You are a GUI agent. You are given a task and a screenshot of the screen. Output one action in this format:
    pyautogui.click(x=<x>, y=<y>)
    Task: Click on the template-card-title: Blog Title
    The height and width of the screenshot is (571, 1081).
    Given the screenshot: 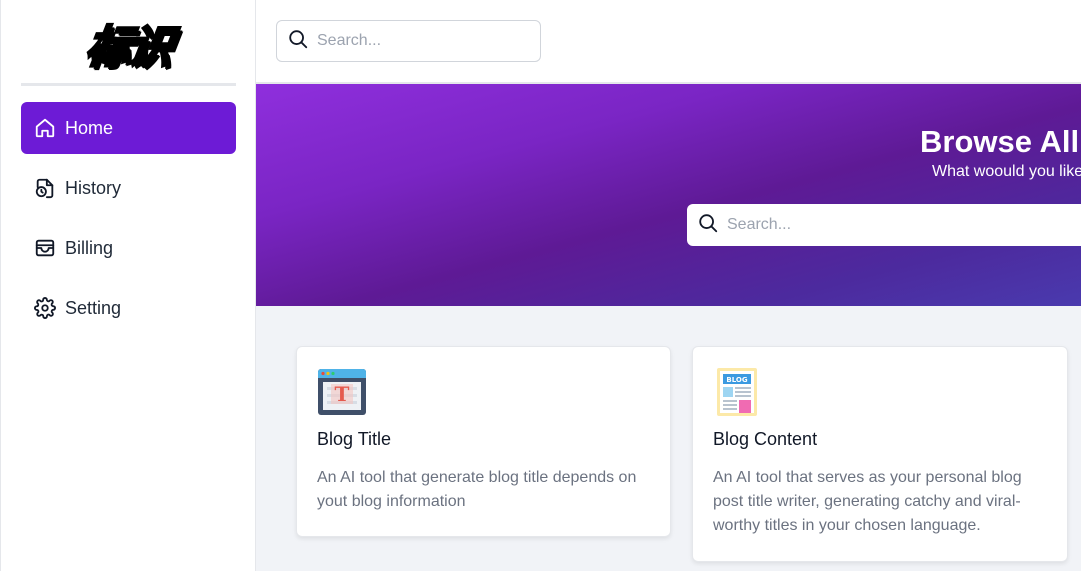 What is the action you would take?
    pyautogui.click(x=354, y=439)
    